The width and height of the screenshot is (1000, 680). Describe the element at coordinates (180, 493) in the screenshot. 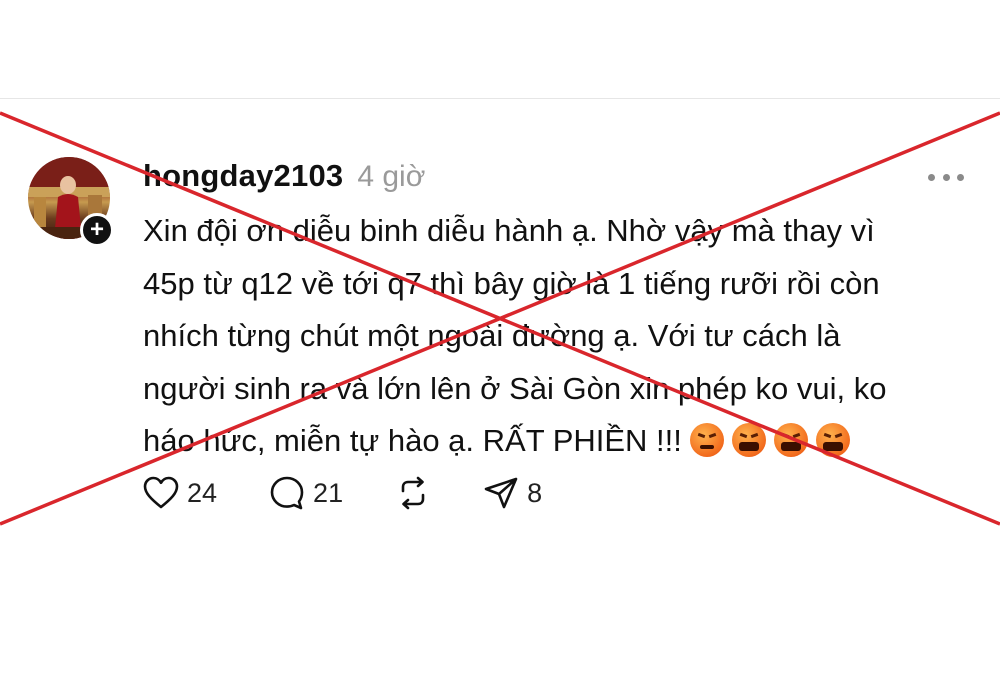

I see `like-button: 24` at that location.